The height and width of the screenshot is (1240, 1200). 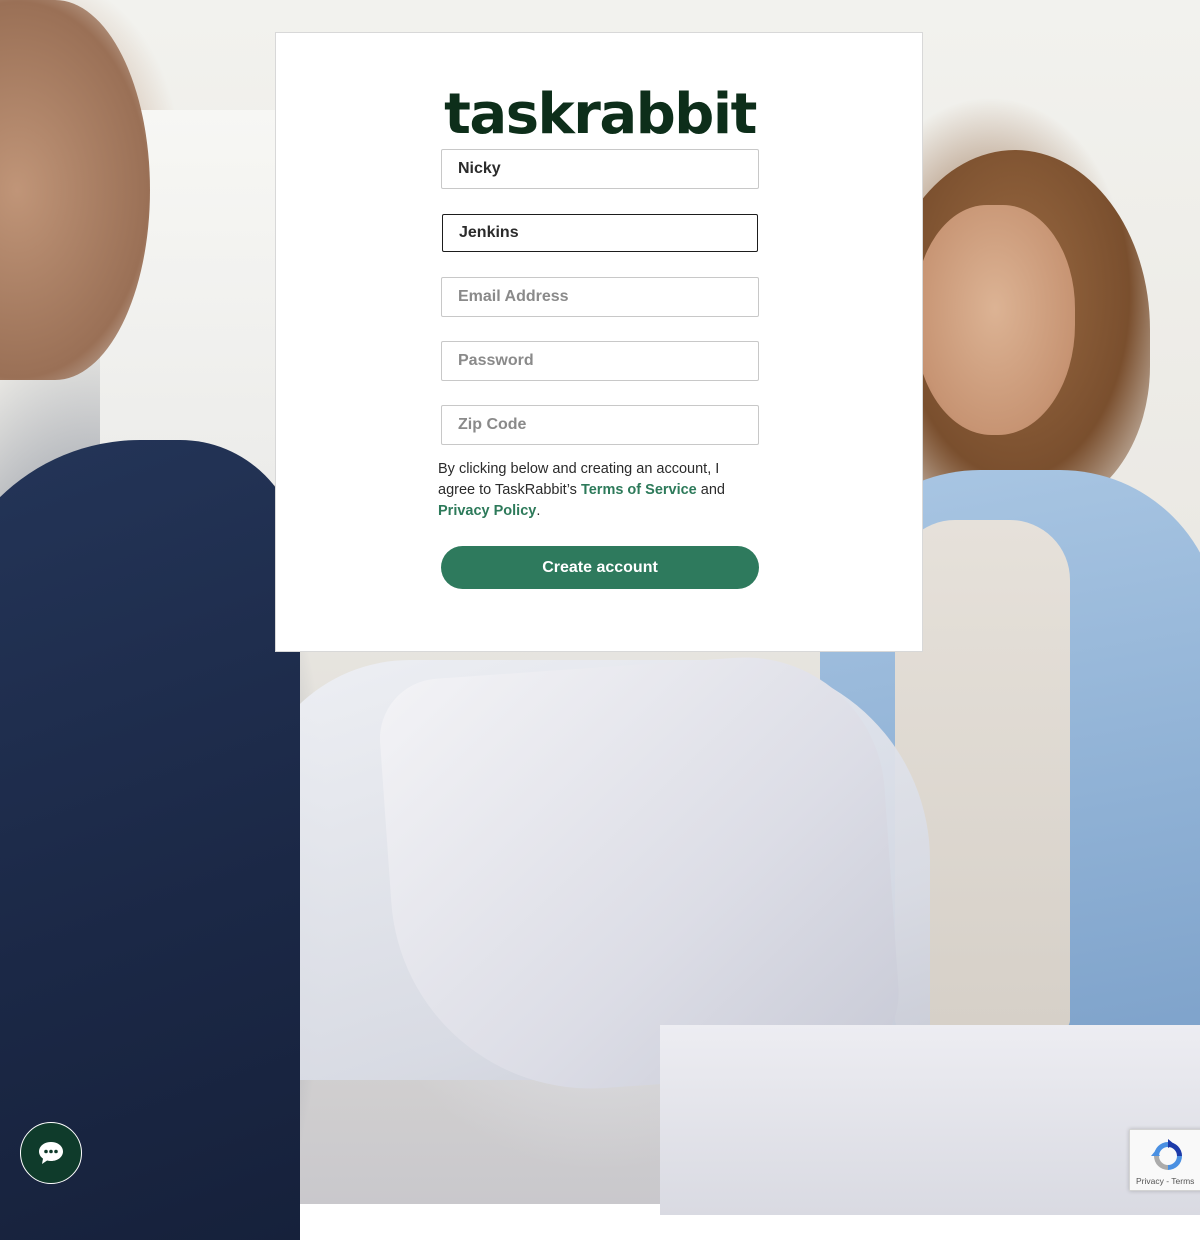 I want to click on recaptcha-icon, so click(x=1166, y=1154).